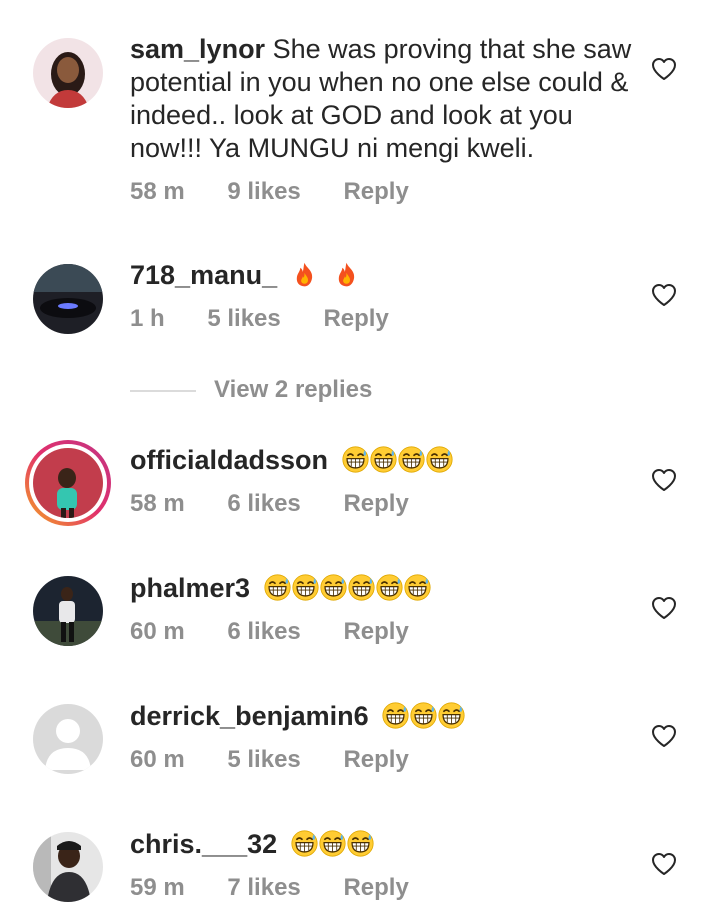 The height and width of the screenshot is (914, 720). I want to click on comment-username: phalmer3, so click(190, 588).